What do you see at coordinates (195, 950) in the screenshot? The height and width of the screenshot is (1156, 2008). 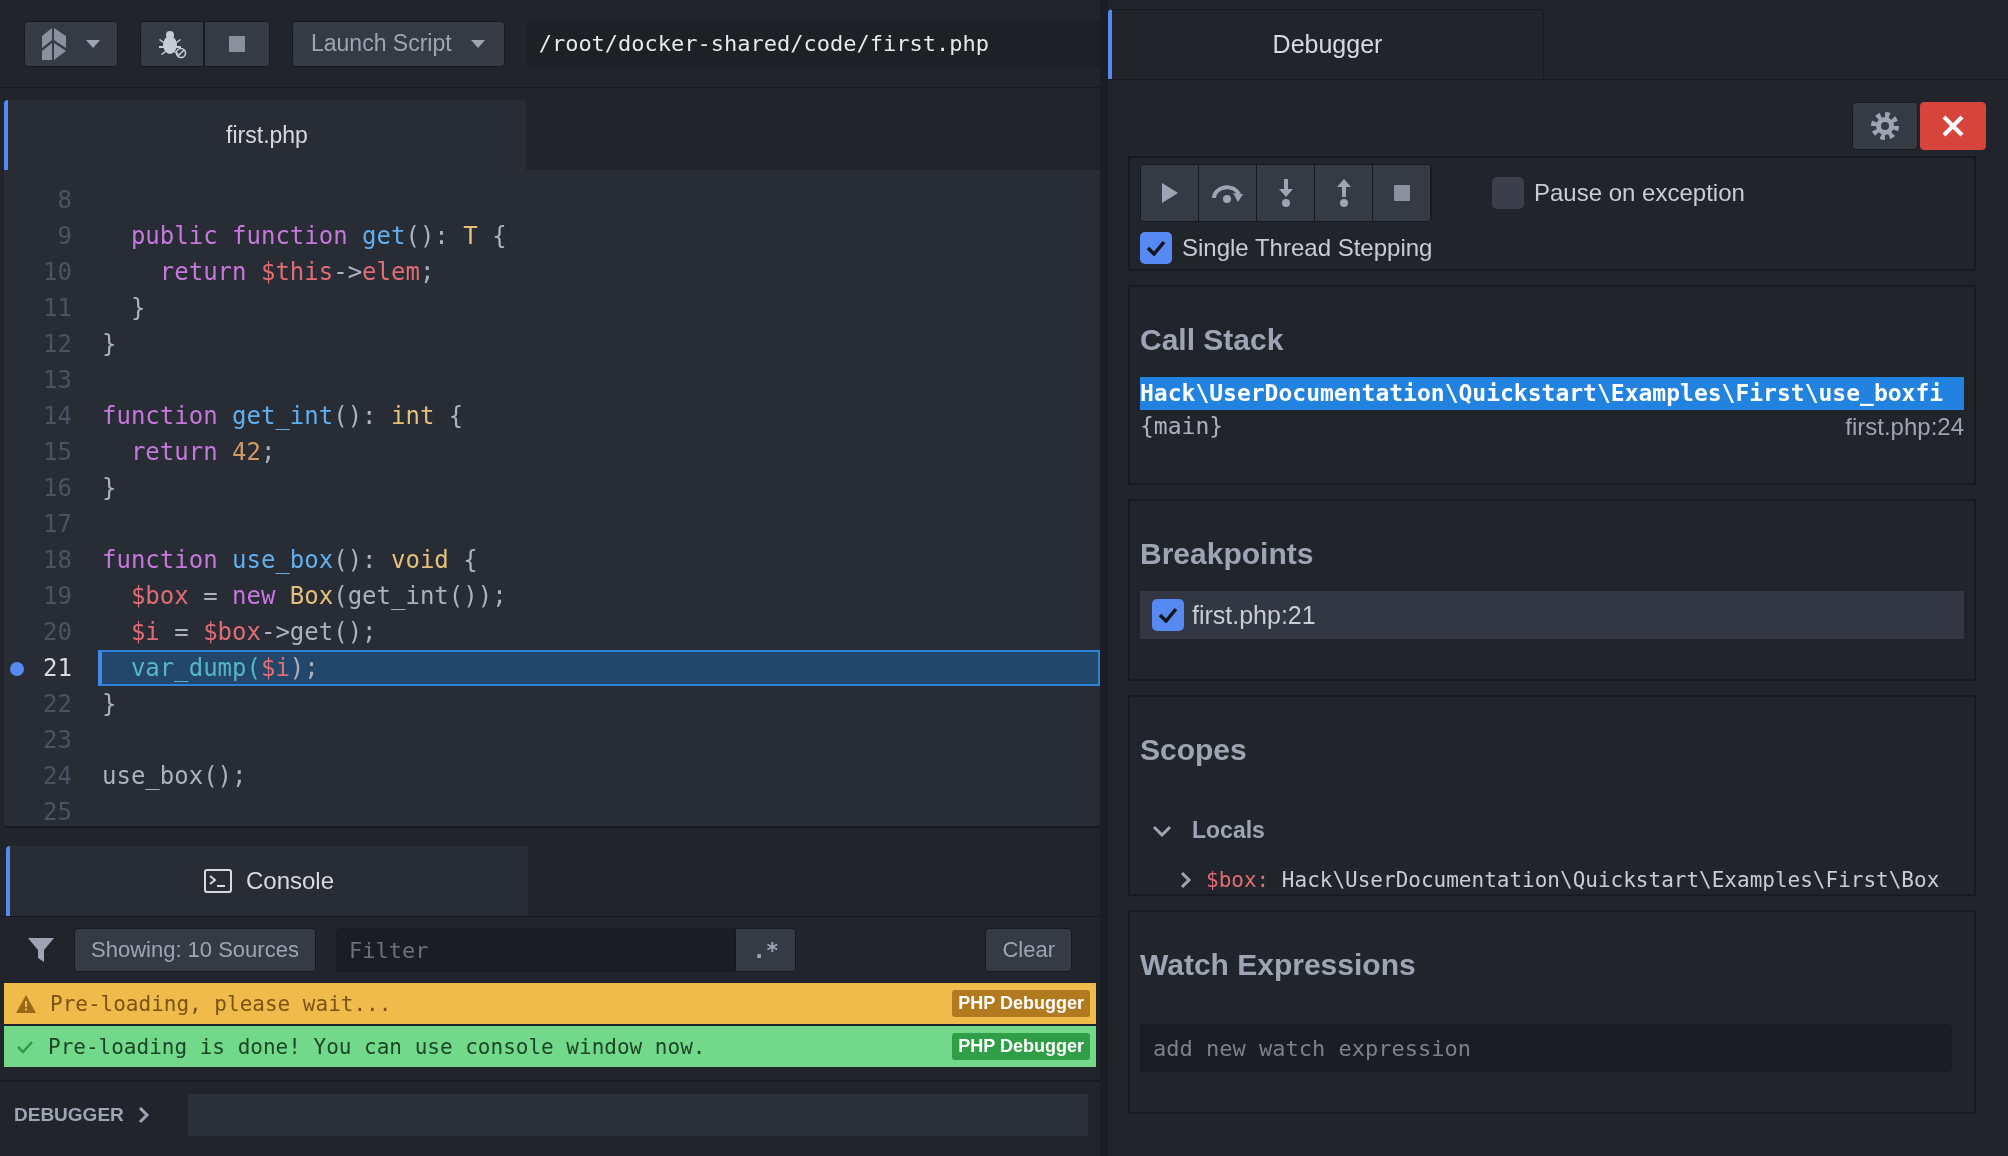 I see `sources-button: Showing: 10 Sources` at bounding box center [195, 950].